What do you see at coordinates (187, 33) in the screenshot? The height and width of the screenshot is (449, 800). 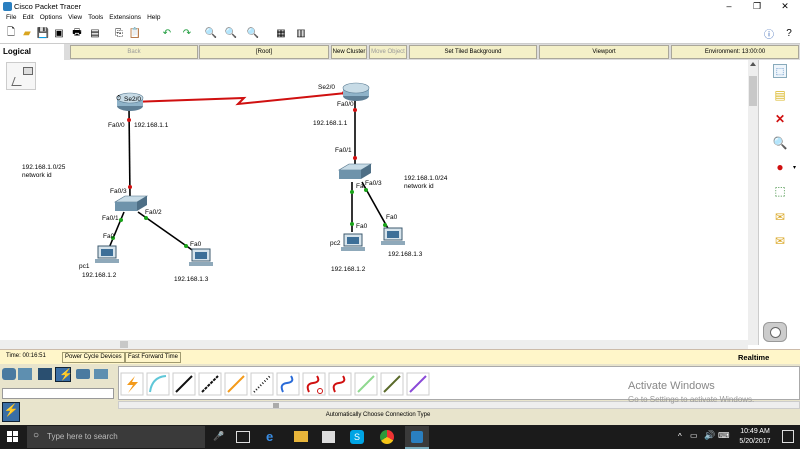 I see `redo-icon: ↷` at bounding box center [187, 33].